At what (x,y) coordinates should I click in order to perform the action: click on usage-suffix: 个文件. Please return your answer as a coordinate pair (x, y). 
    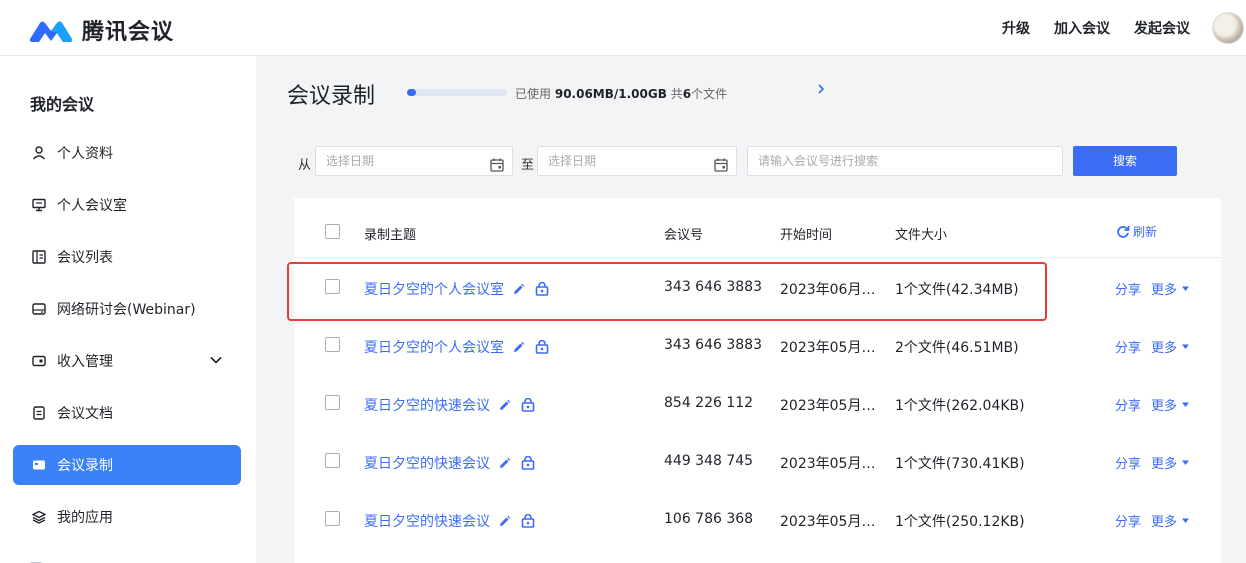
    Looking at the image, I should click on (709, 94).